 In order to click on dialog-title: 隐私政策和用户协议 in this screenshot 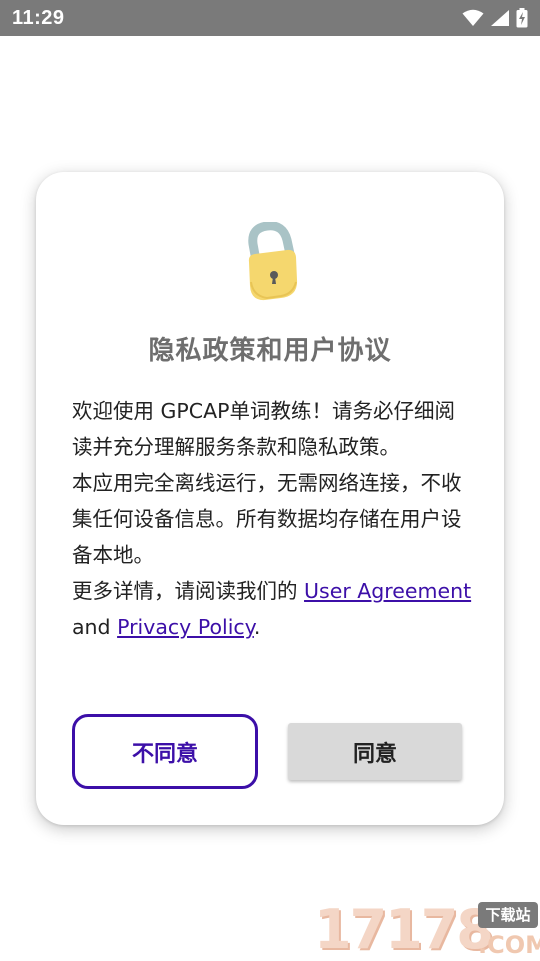, I will do `click(270, 351)`.